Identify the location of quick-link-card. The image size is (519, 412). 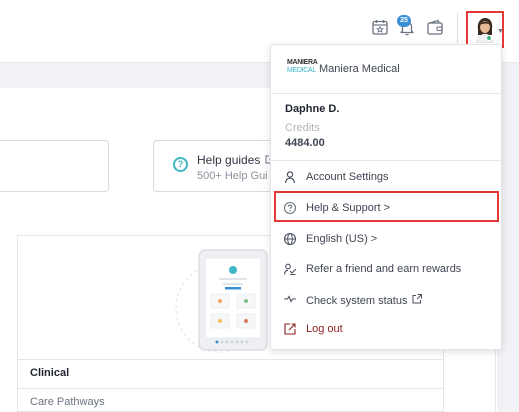
(54, 166).